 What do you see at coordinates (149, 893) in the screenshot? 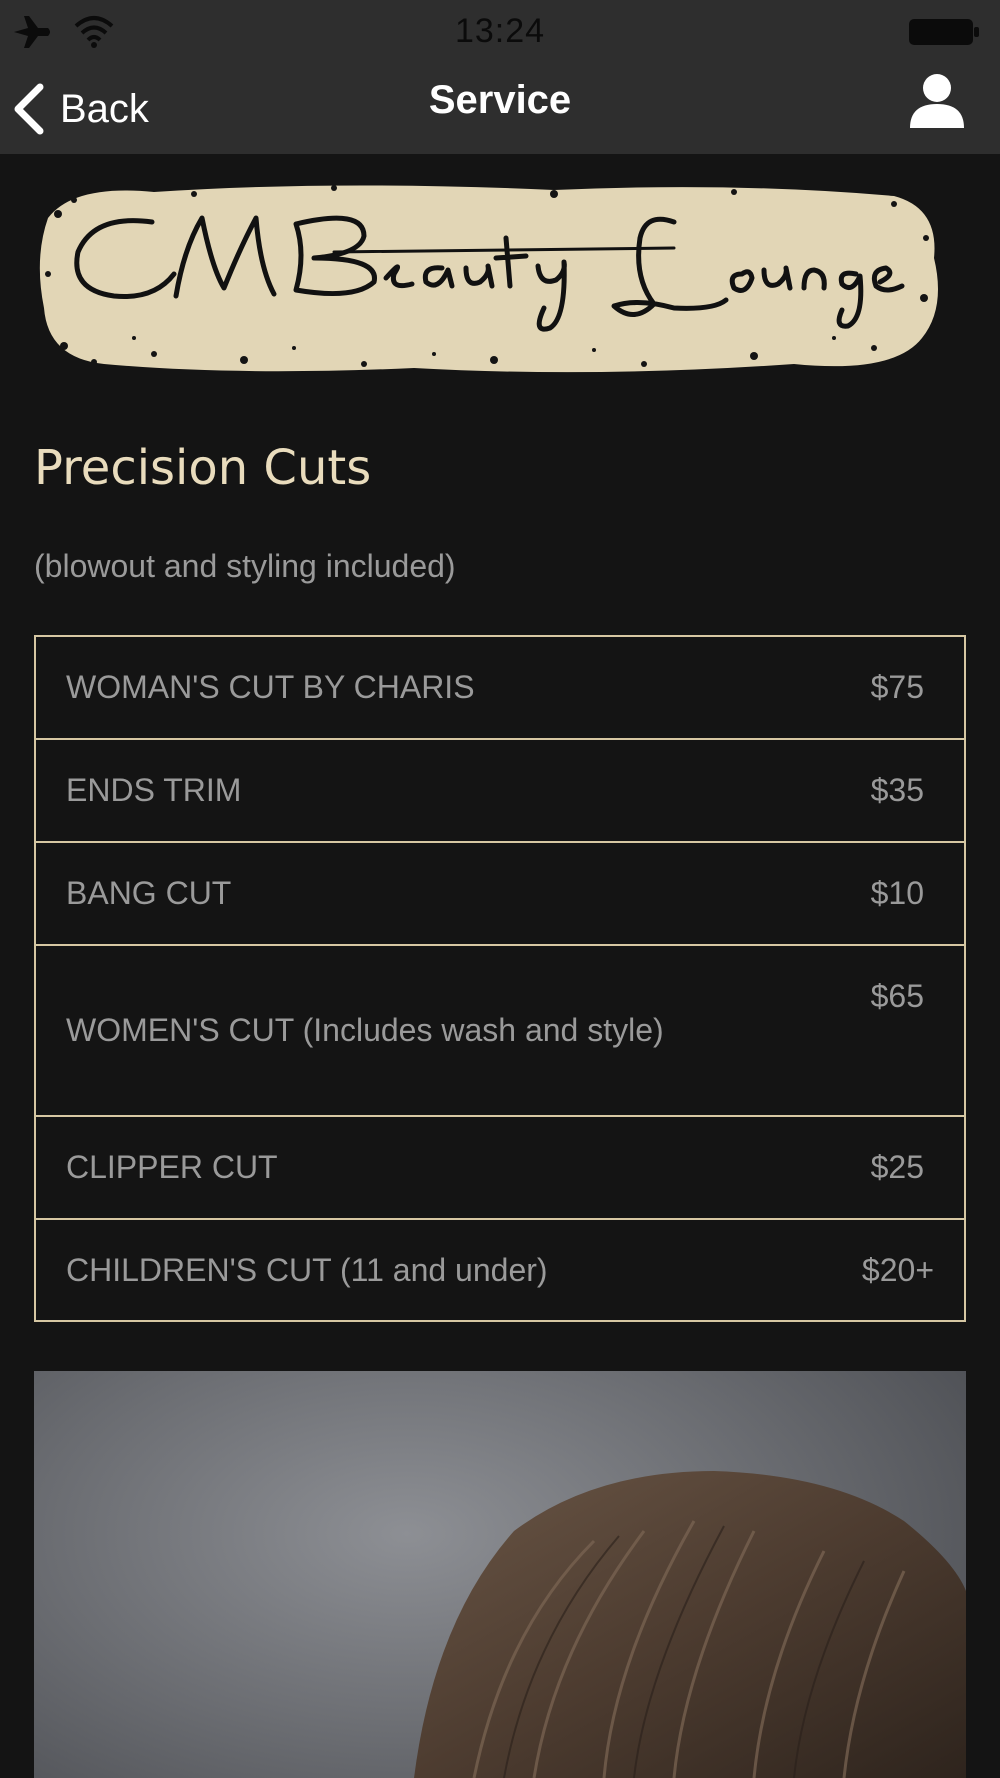
I see `service-name: BANG CUT` at bounding box center [149, 893].